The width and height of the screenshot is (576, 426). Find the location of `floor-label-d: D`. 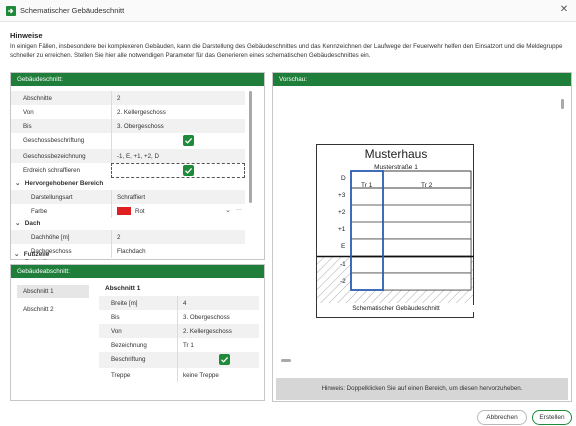

floor-label-d: D is located at coordinates (343, 178).